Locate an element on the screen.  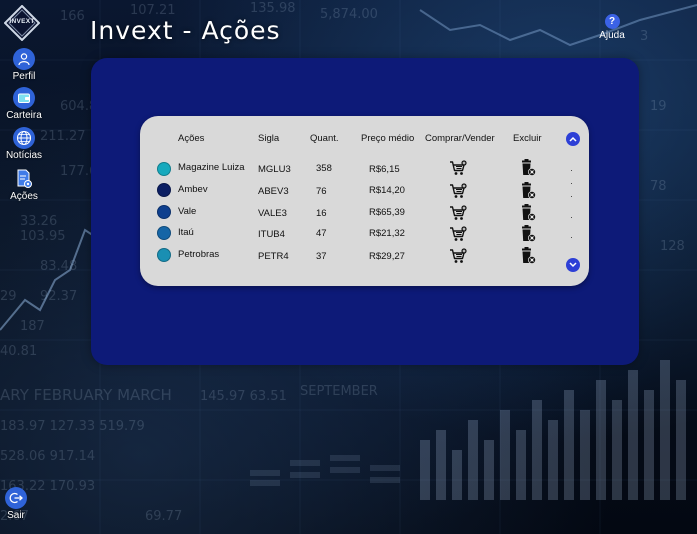
column-header-sigla: Sigla is located at coordinates (269, 138).